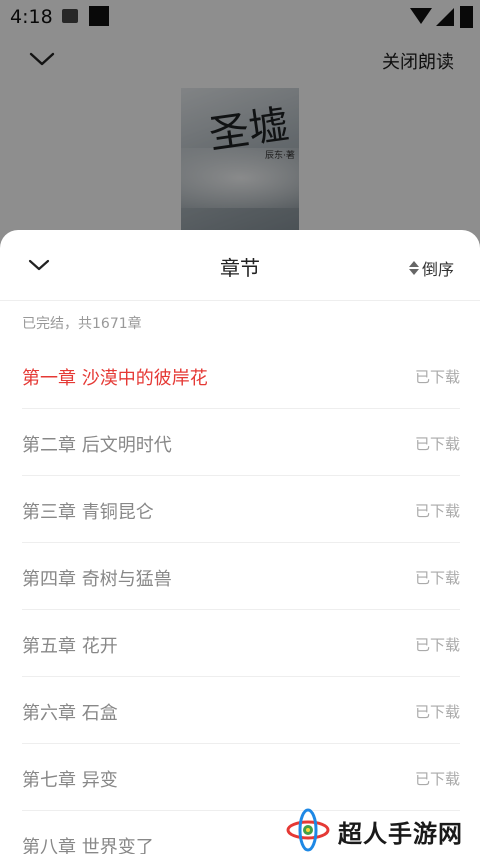  What do you see at coordinates (240, 265) in the screenshot?
I see `sheet-header: 章节 倒序` at bounding box center [240, 265].